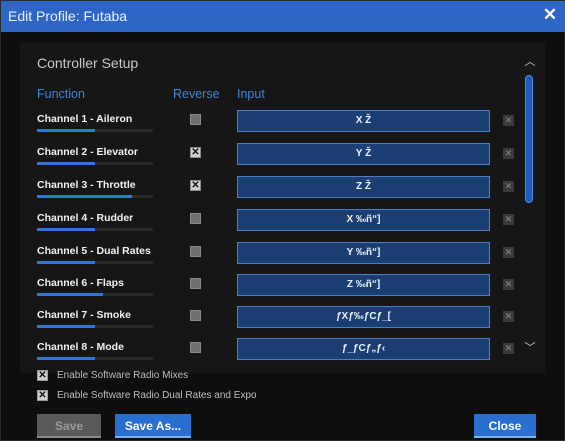 This screenshot has height=441, width=565. I want to click on option-software-radio-mixes: ✕ Enable Software Radio Mixes, so click(112, 375).